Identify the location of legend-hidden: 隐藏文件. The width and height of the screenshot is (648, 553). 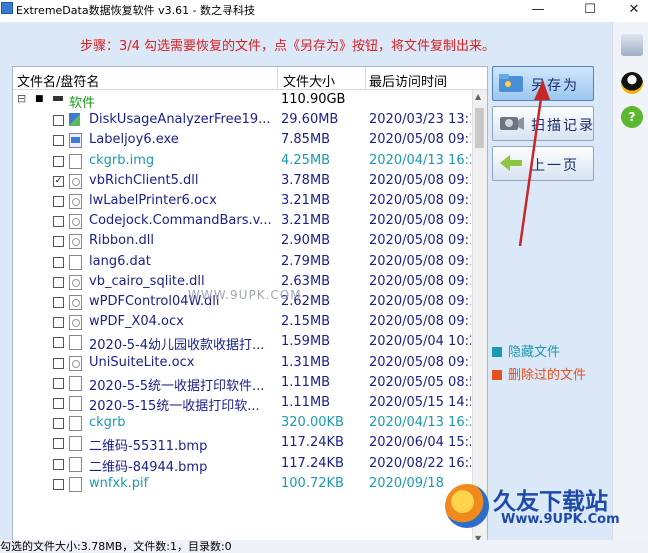
(526, 350).